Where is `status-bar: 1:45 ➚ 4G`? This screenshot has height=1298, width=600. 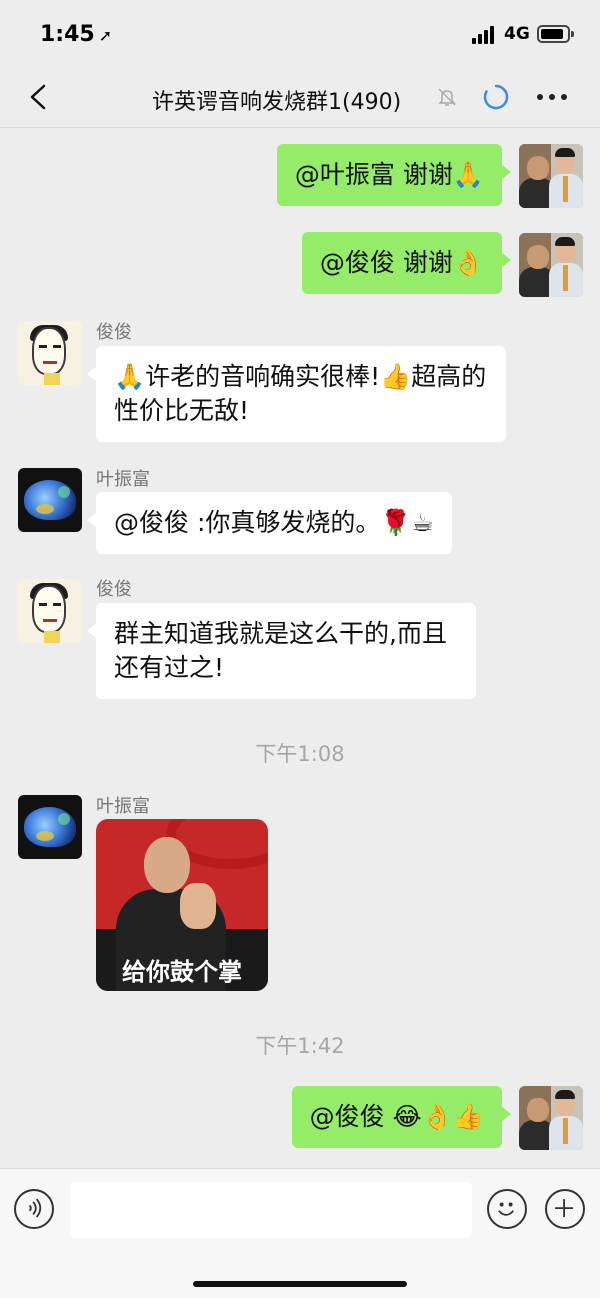 status-bar: 1:45 ➚ 4G is located at coordinates (300, 35).